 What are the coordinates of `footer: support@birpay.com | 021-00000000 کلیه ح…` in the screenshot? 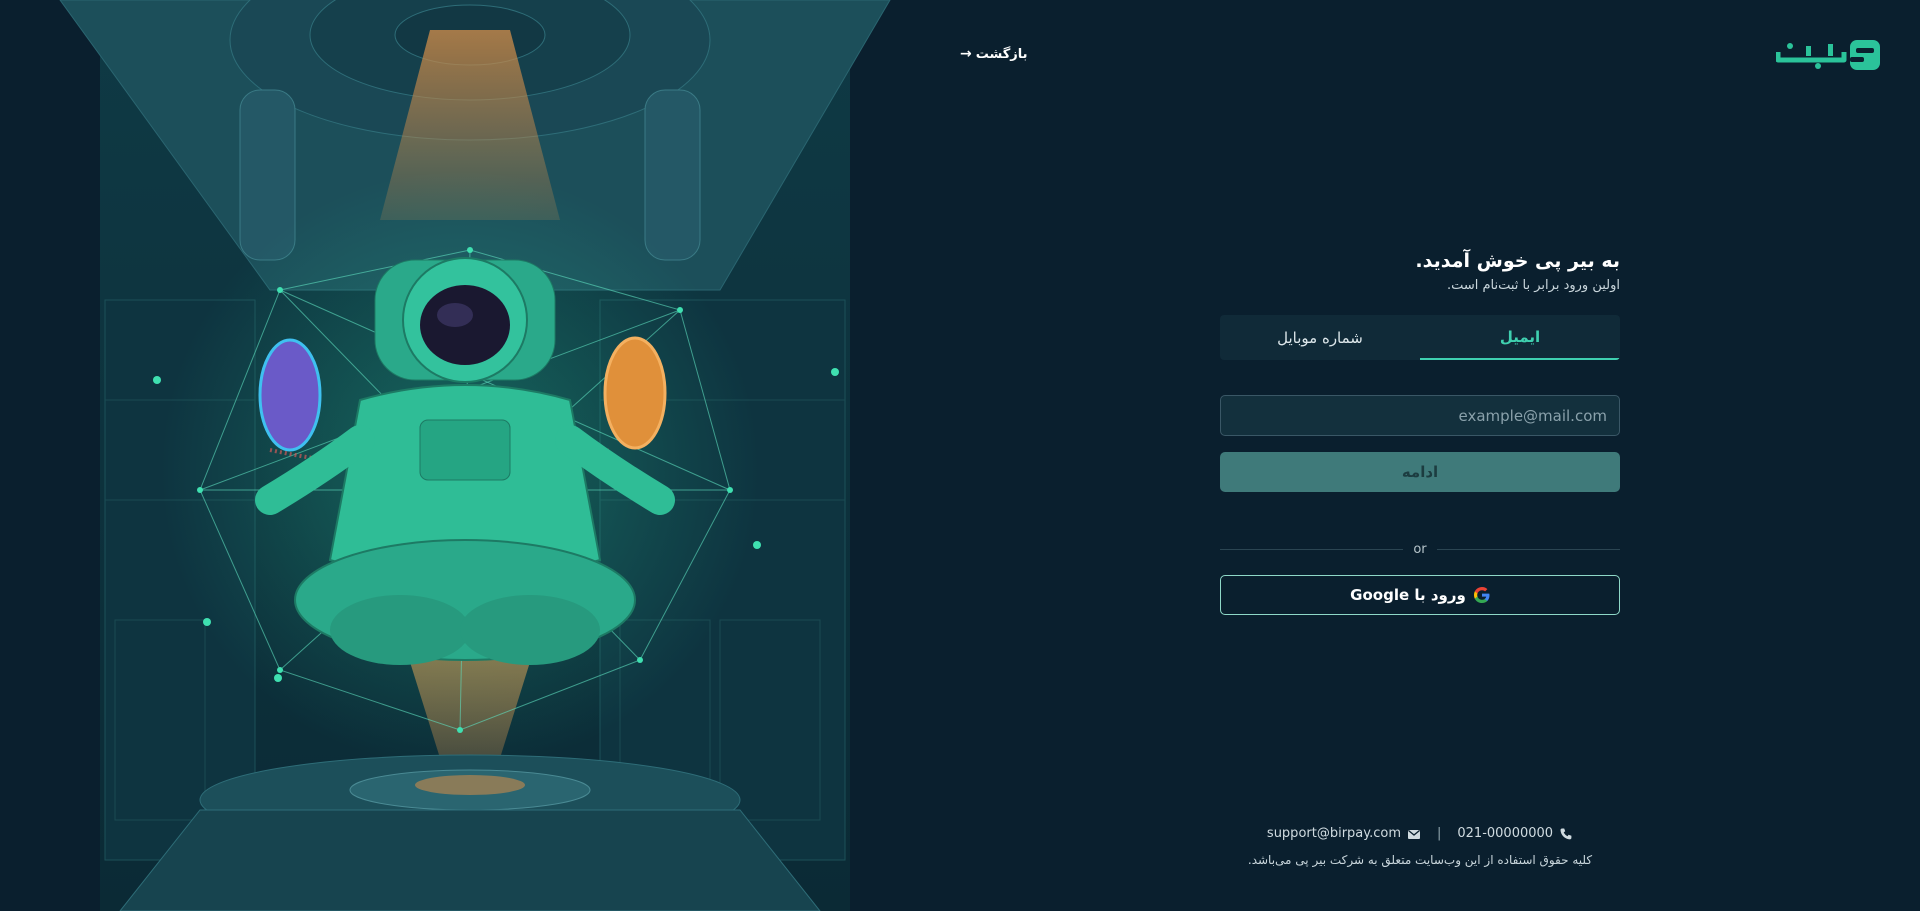 It's located at (1420, 846).